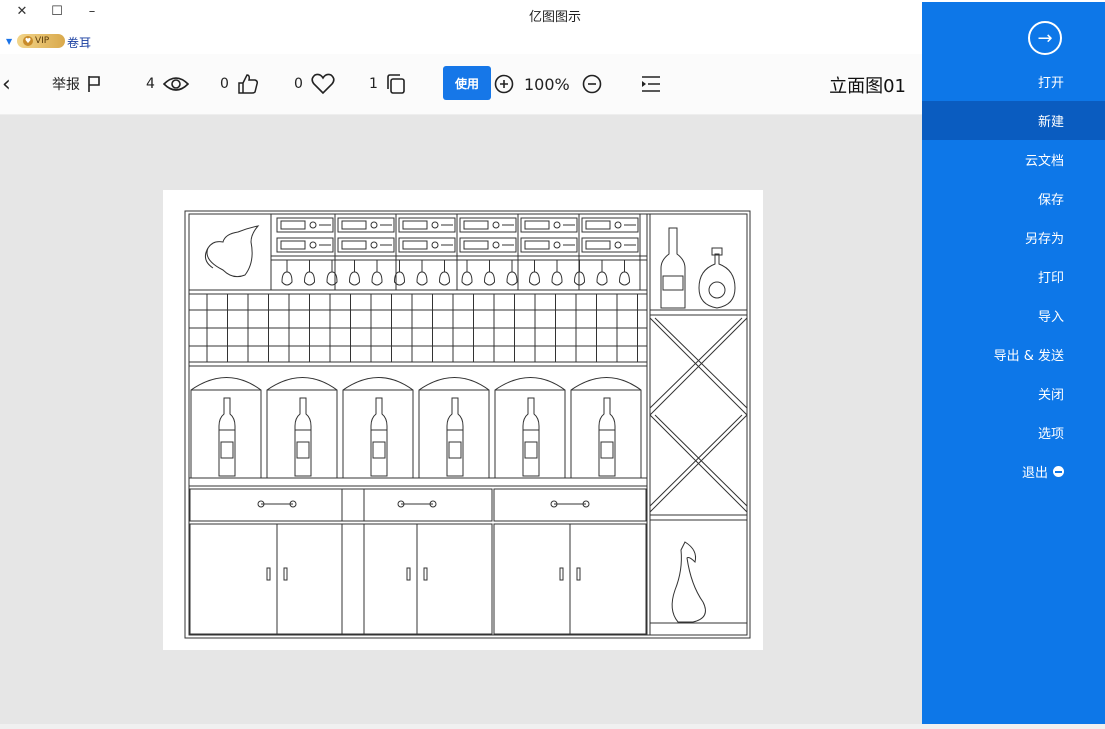 The image size is (1105, 729). What do you see at coordinates (1013, 159) in the screenshot?
I see `menu-cloud-docs: 云文档` at bounding box center [1013, 159].